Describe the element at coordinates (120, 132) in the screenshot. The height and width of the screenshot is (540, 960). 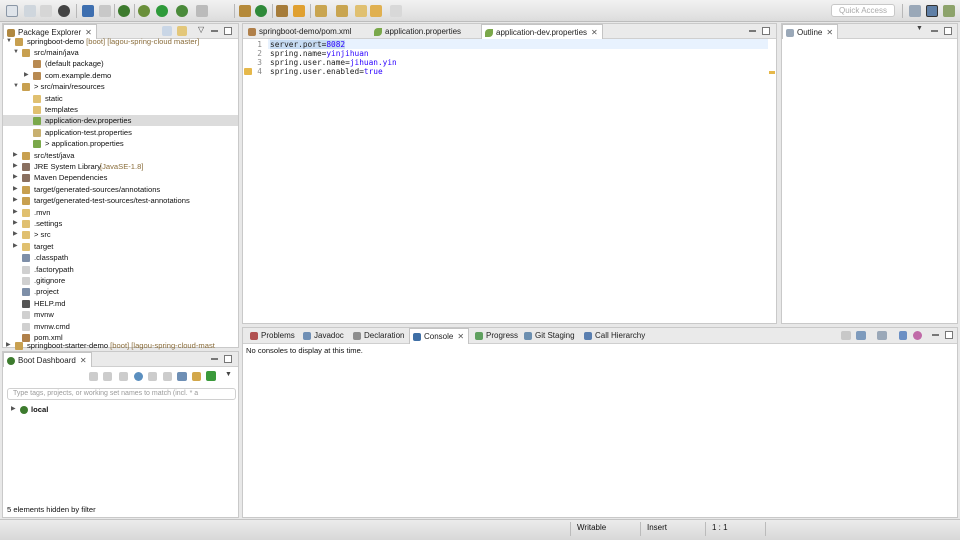
I see `tree-item: application-test.properties` at that location.